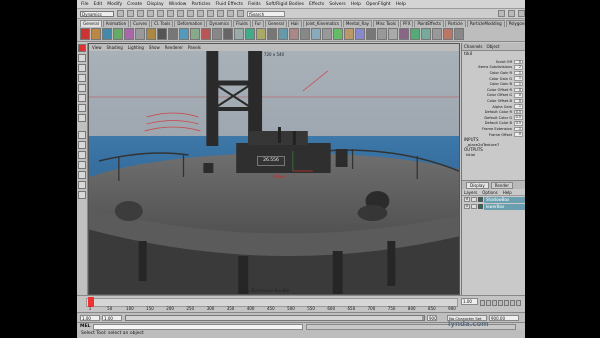 This screenshot has height=338, width=600. What do you see at coordinates (200, 13) in the screenshot?
I see `snap-point-icon` at bounding box center [200, 13].